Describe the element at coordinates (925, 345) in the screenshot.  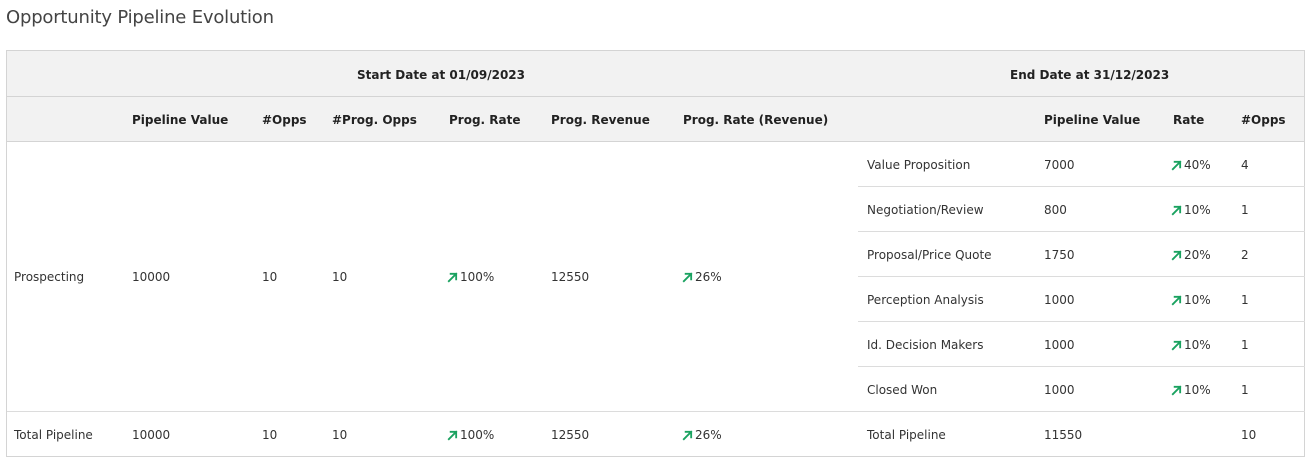
I see `end-stage-cell: Id. Decision Makers` at that location.